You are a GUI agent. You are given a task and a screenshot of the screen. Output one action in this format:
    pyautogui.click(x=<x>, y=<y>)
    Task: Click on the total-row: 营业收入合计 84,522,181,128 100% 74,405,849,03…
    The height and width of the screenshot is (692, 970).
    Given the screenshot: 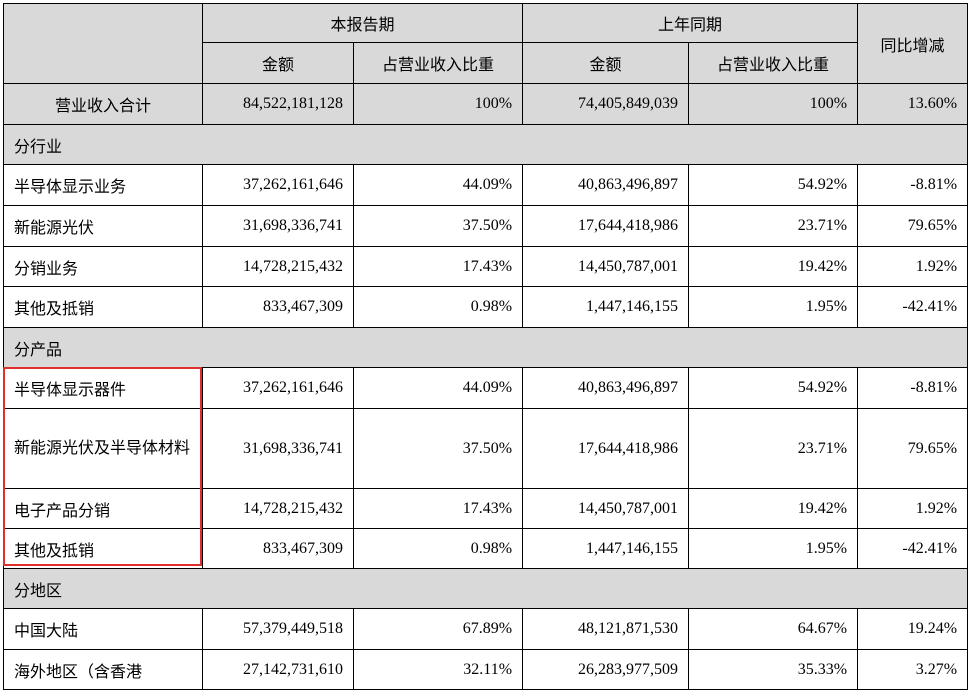 What is the action you would take?
    pyautogui.click(x=486, y=104)
    